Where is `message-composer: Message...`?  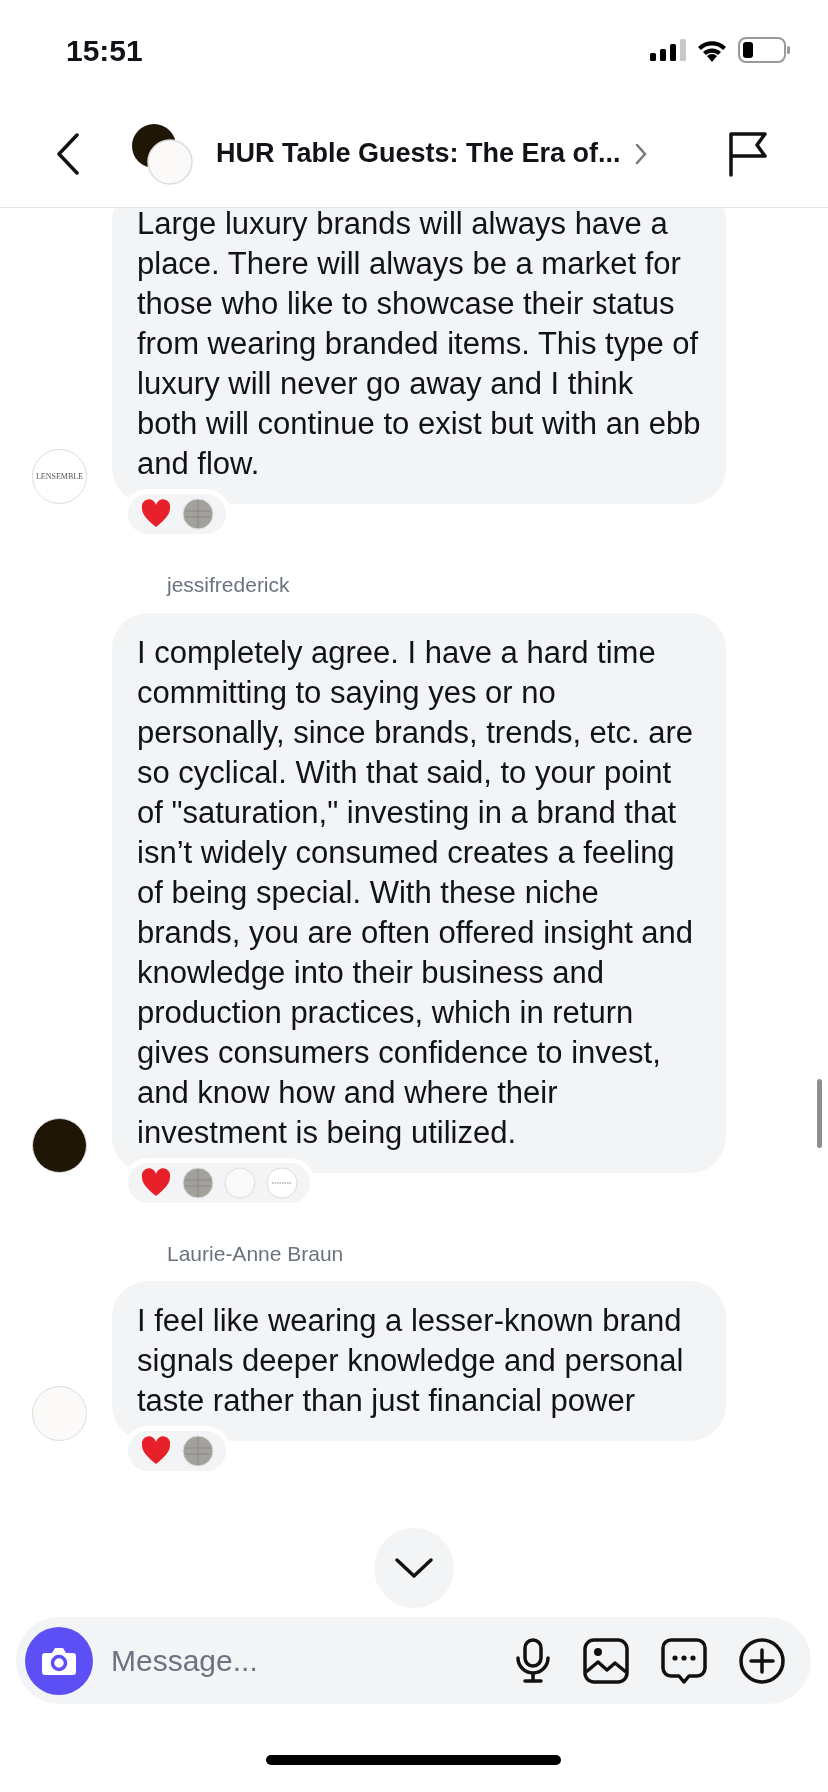 message-composer: Message... is located at coordinates (413, 1660).